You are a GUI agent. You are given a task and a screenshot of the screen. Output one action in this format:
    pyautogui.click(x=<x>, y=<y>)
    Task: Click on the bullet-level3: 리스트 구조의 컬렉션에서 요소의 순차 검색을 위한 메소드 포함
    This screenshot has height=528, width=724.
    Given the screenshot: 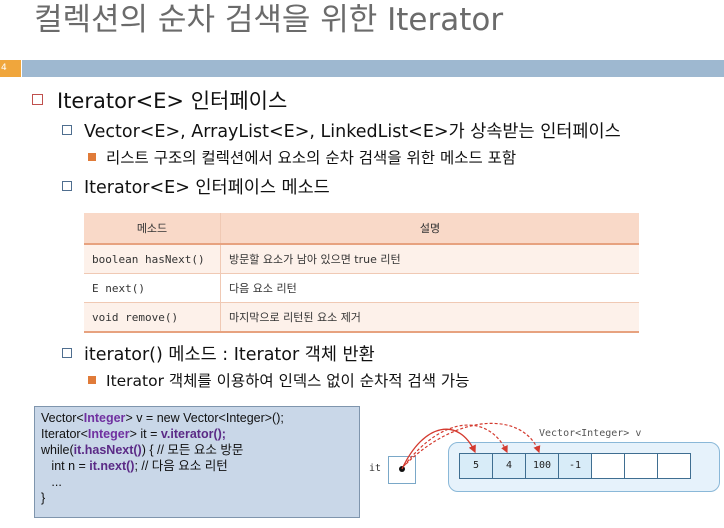 What is the action you would take?
    pyautogui.click(x=302, y=158)
    